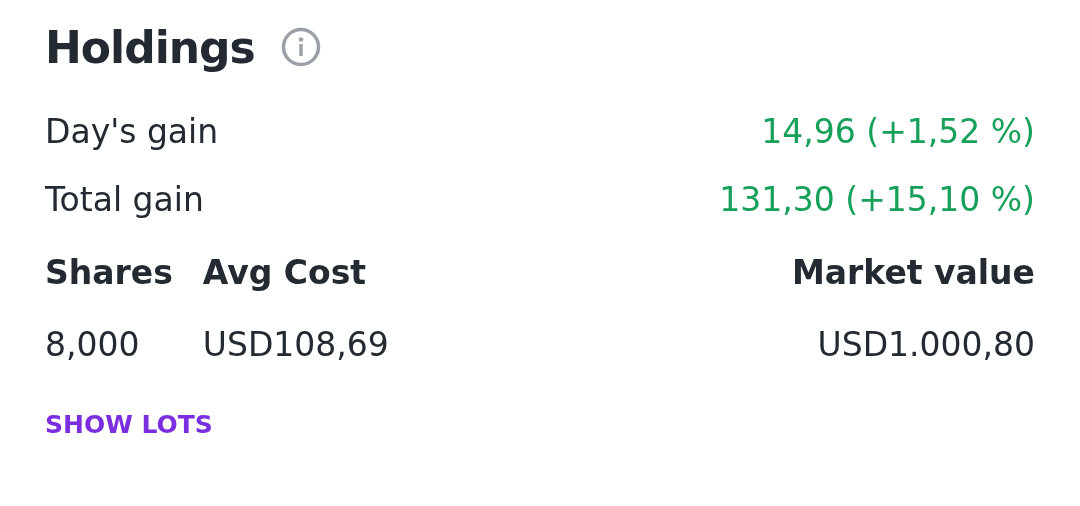  What do you see at coordinates (898, 132) in the screenshot?
I see `gain-value: 14,96 (+1,52 %)` at bounding box center [898, 132].